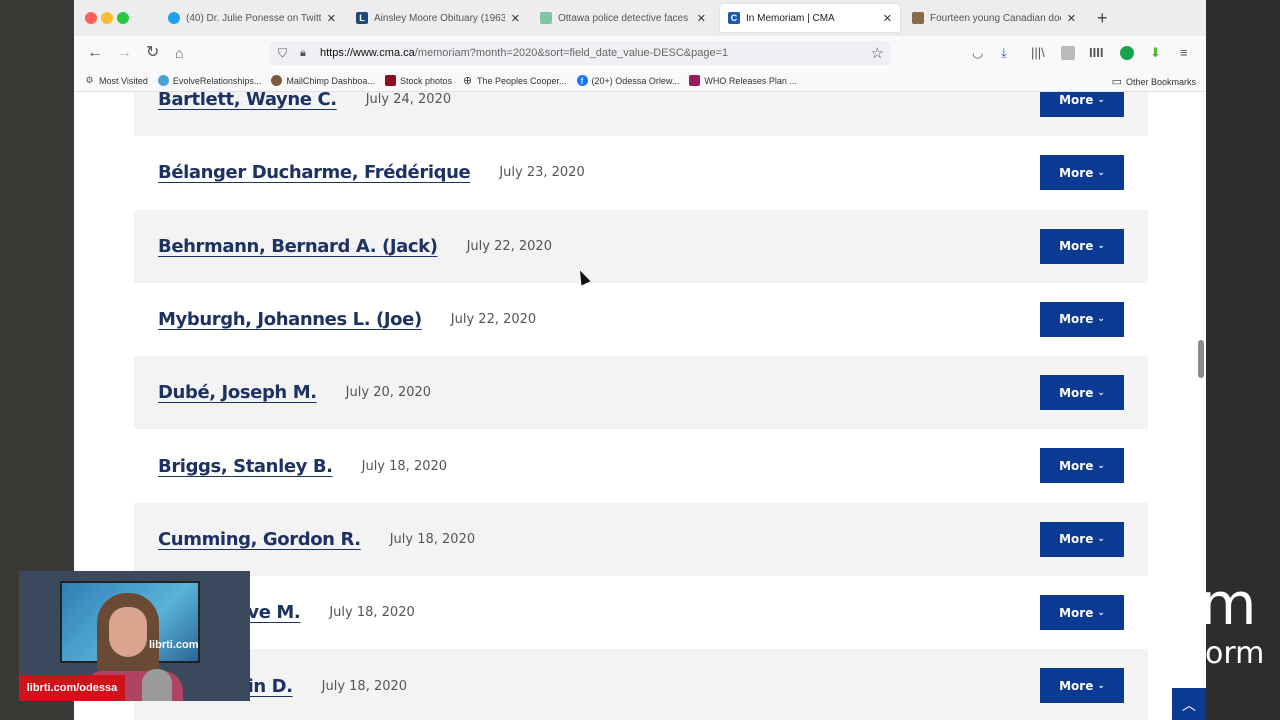 The image size is (1280, 720). Describe the element at coordinates (179, 53) in the screenshot. I see `home-icon: ⌂` at that location.